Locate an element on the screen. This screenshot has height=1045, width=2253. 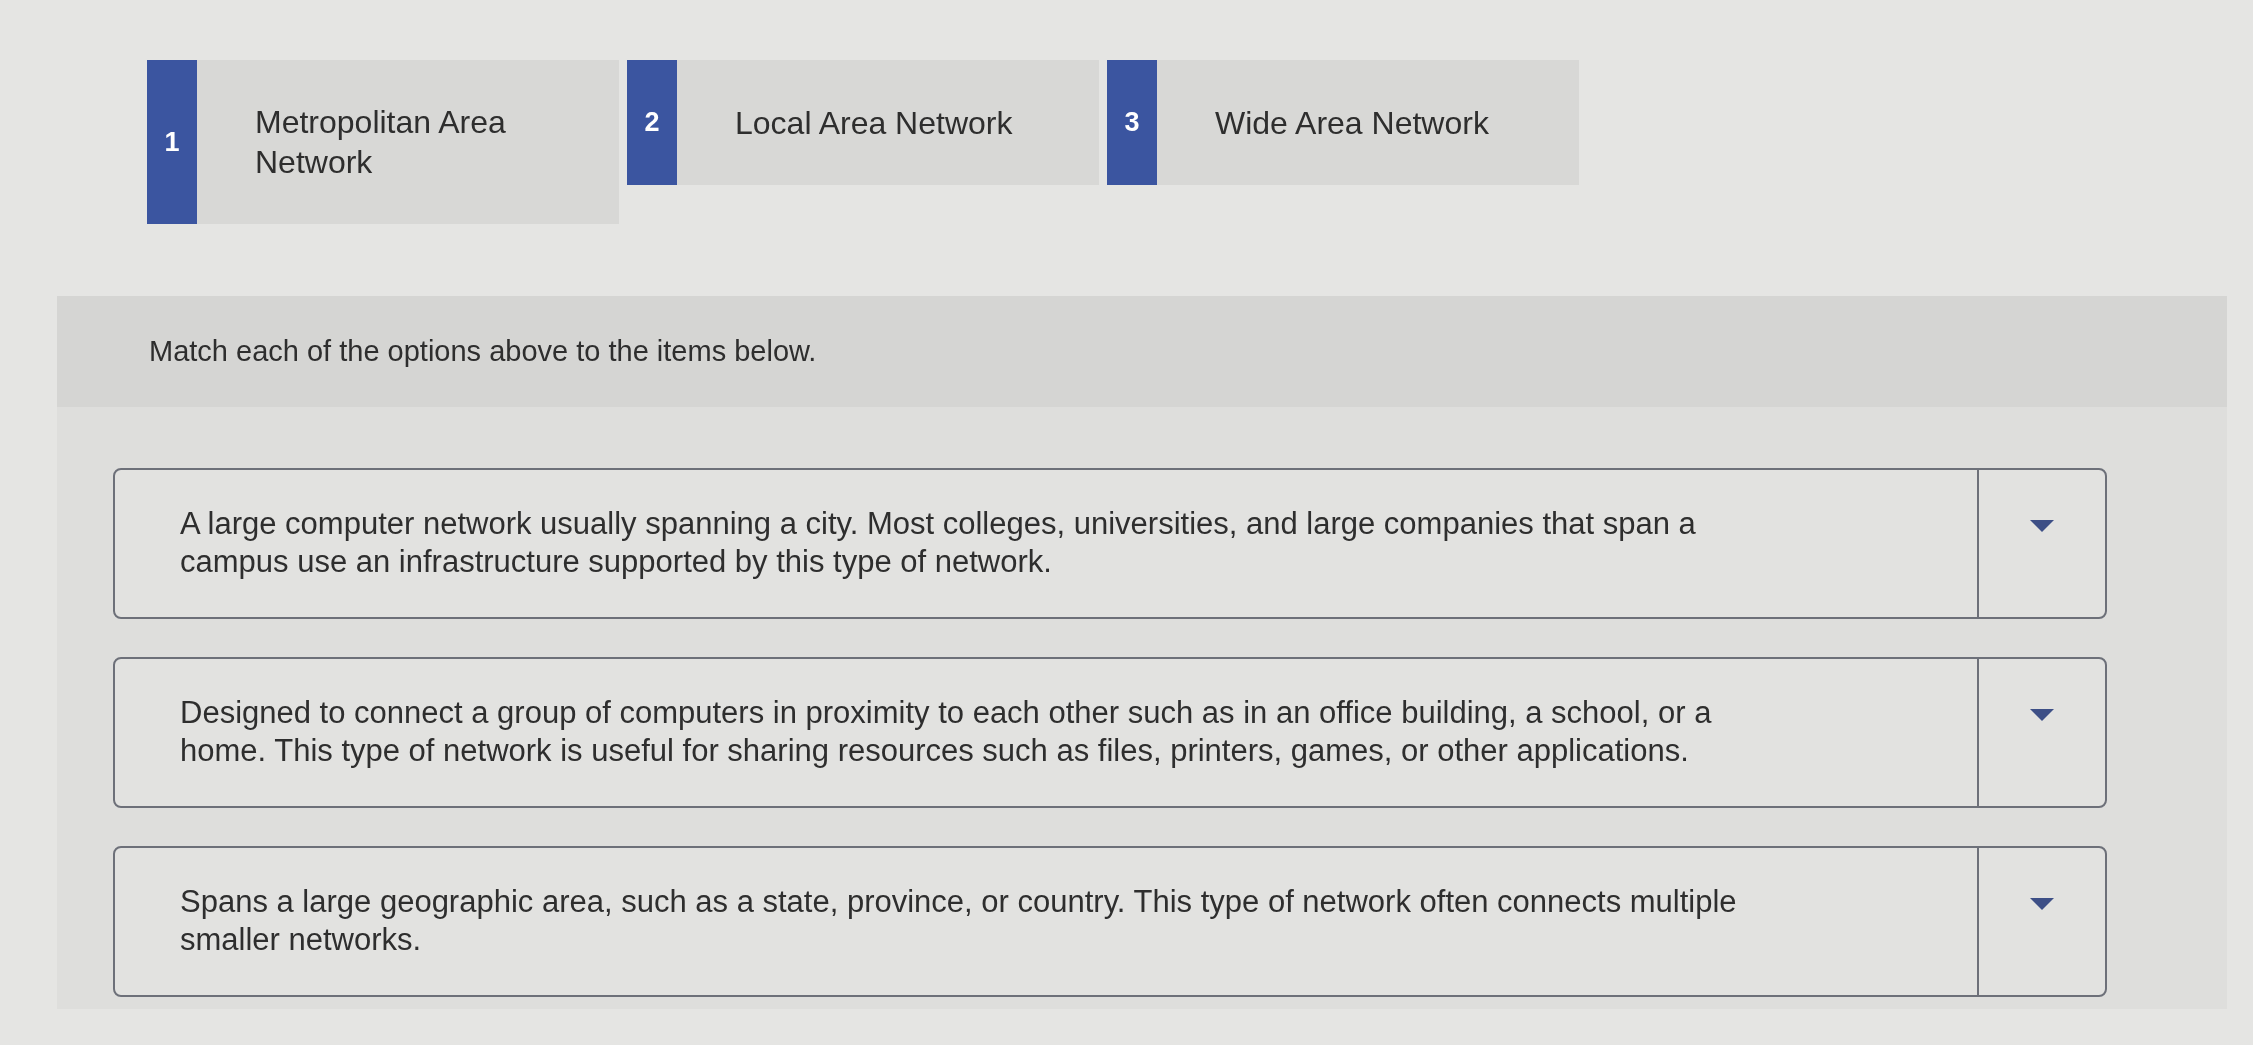
prompt-text: Spans a large geographic area, such as a state, province, or country. This type of network often connects multiple smaller networks. is located at coordinates (958, 920).